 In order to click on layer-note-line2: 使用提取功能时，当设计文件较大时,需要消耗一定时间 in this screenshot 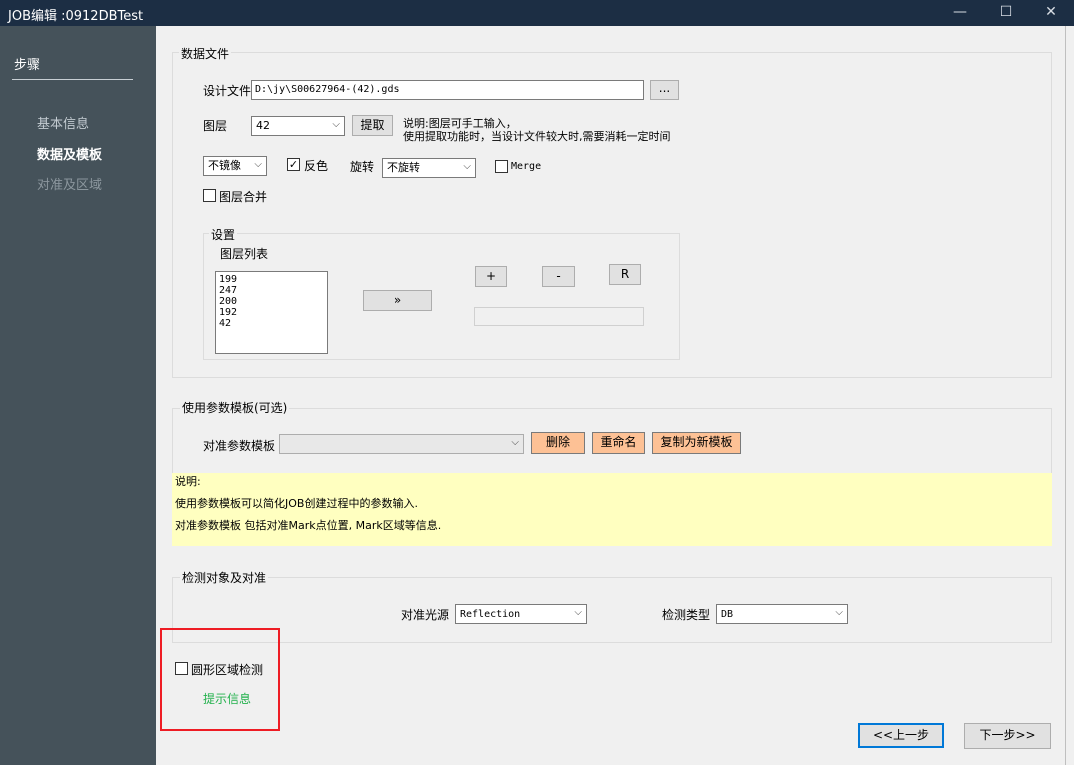, I will do `click(537, 136)`.